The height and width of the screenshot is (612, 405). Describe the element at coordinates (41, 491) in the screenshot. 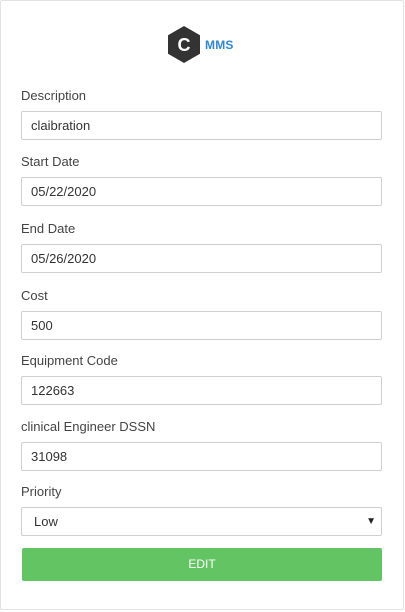

I see `priority-label: Priority` at that location.